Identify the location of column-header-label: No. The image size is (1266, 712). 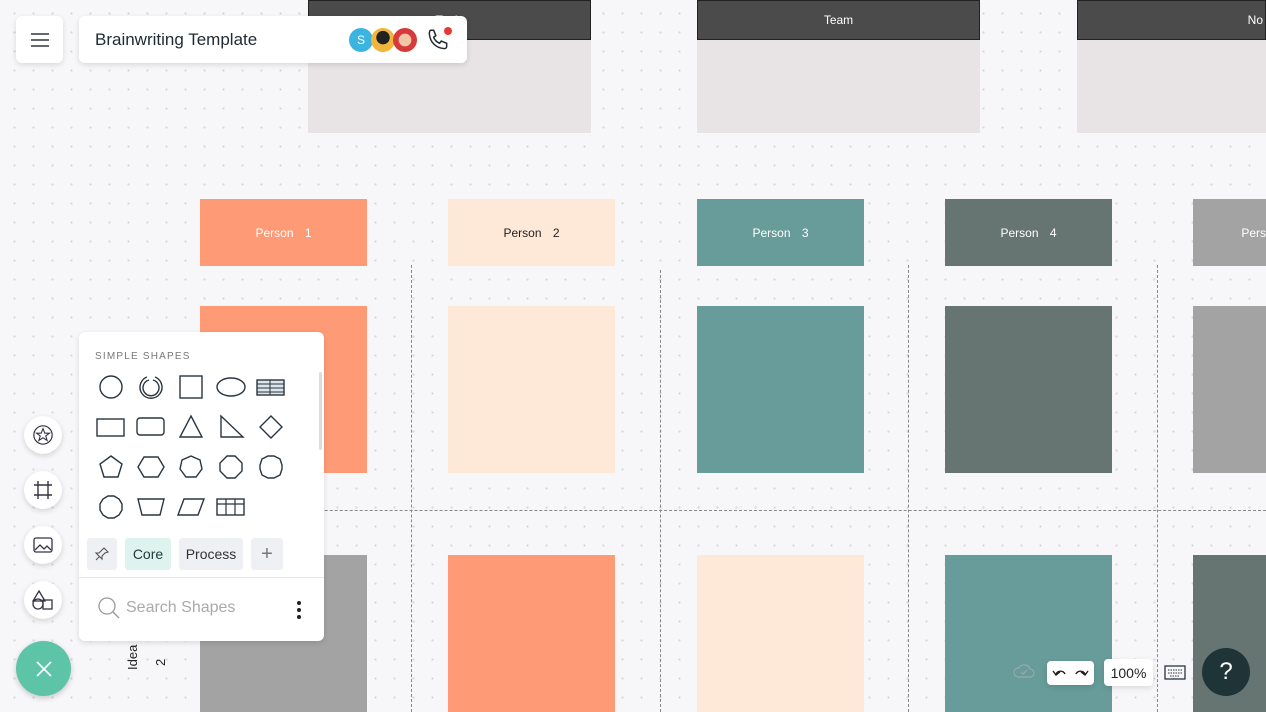
(1255, 20).